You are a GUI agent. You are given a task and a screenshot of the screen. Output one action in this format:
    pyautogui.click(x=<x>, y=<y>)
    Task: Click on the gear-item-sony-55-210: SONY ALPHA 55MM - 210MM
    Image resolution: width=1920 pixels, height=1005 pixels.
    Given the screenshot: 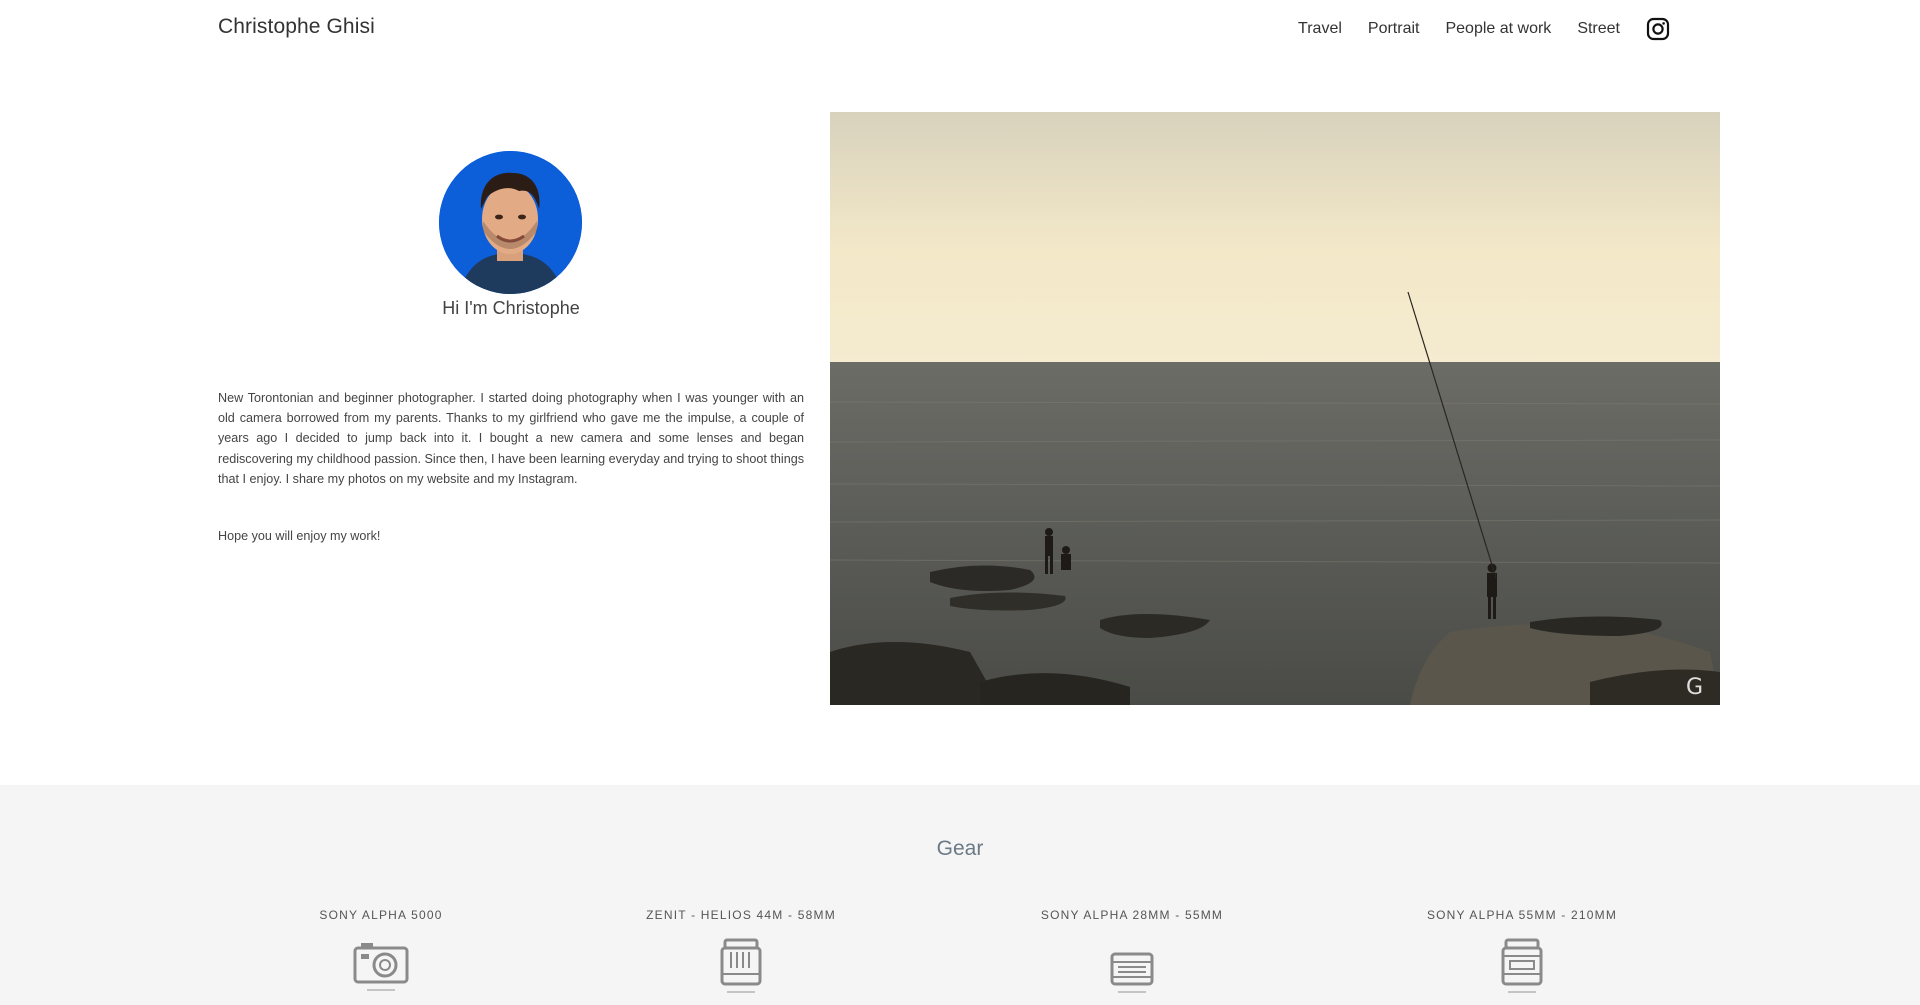 What is the action you would take?
    pyautogui.click(x=1522, y=952)
    